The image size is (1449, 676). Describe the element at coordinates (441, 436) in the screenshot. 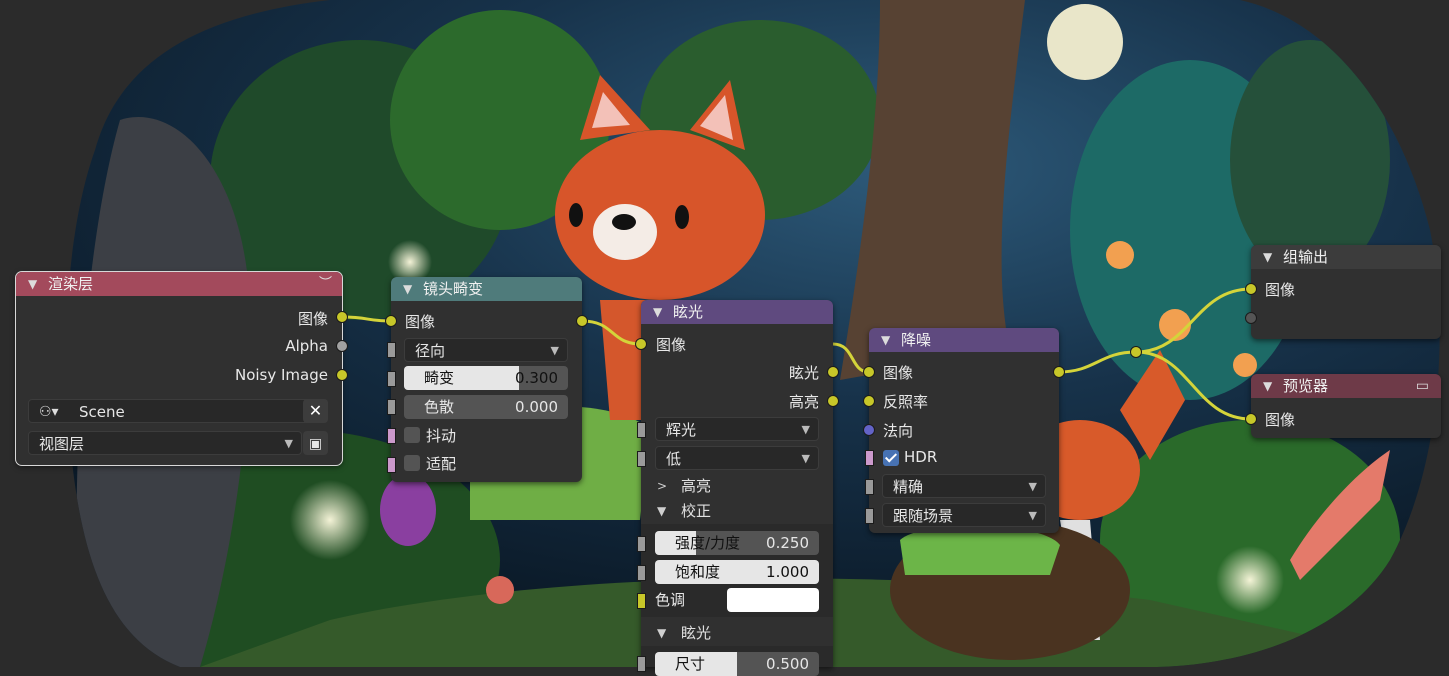

I see `jitter-label: 抖动` at that location.